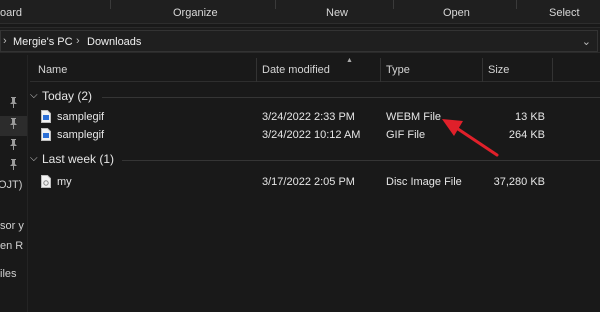 The height and width of the screenshot is (312, 600). Describe the element at coordinates (11, 13) in the screenshot. I see `ribbon-group-clipboard: oard` at that location.